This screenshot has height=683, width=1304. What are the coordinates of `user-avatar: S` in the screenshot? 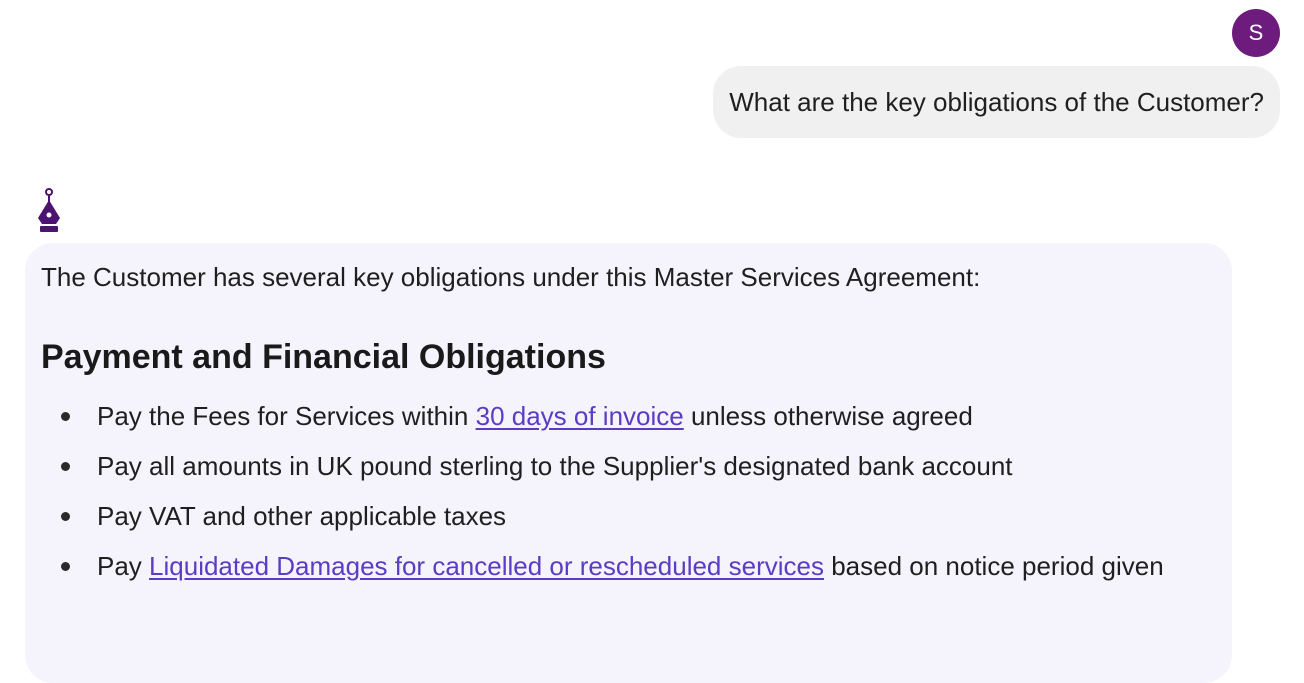 It's located at (1256, 33).